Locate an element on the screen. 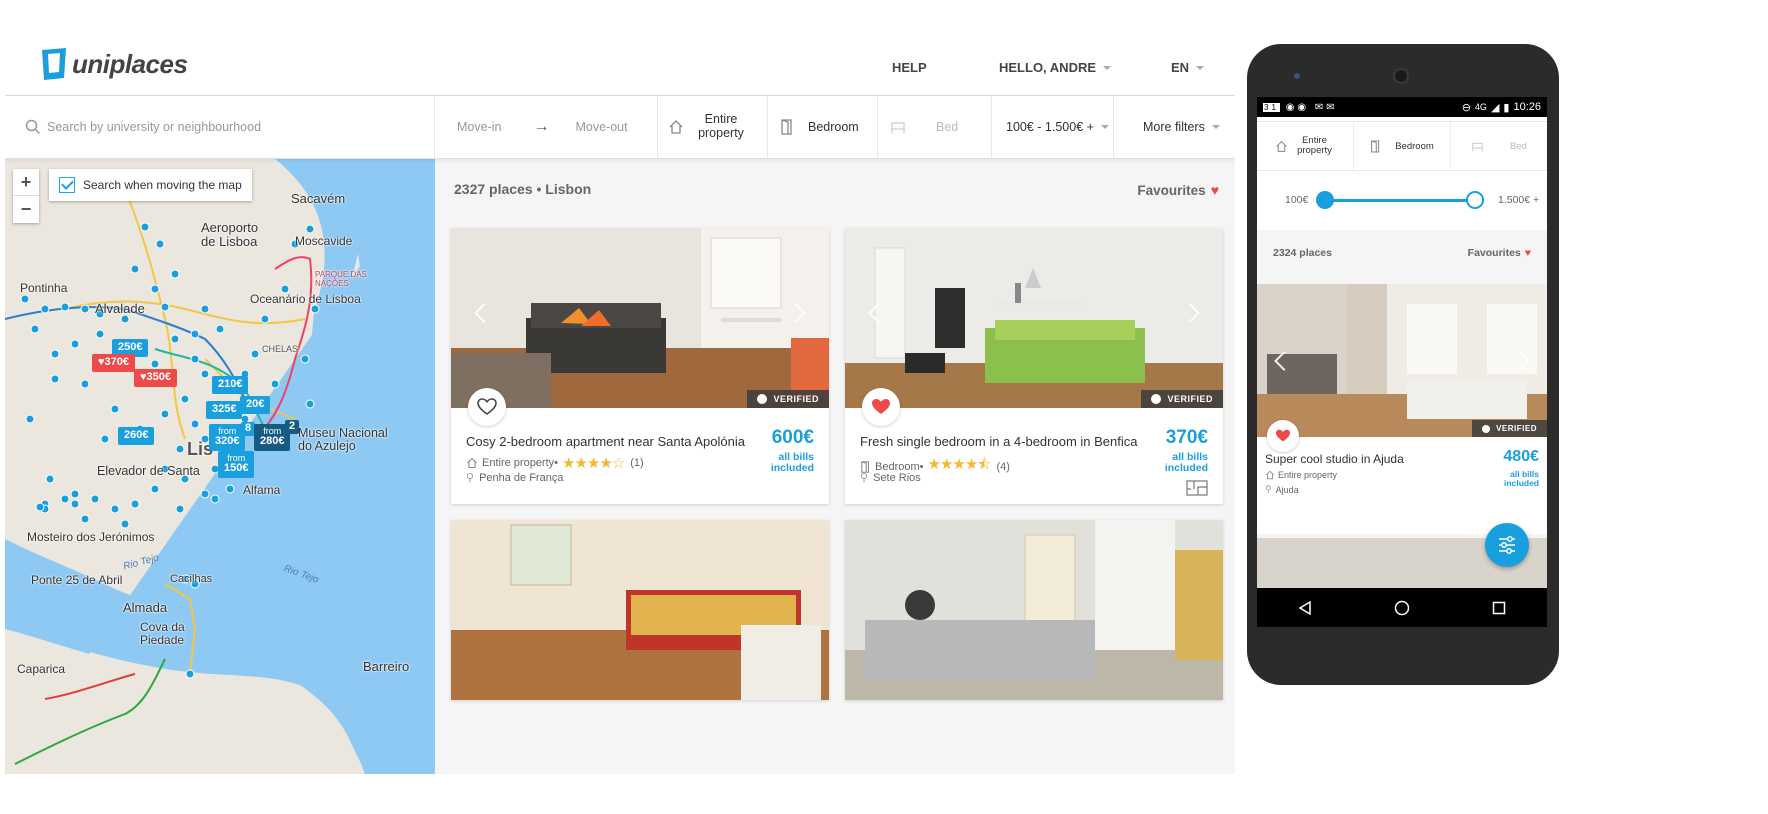  recents-icon is located at coordinates (1499, 608).